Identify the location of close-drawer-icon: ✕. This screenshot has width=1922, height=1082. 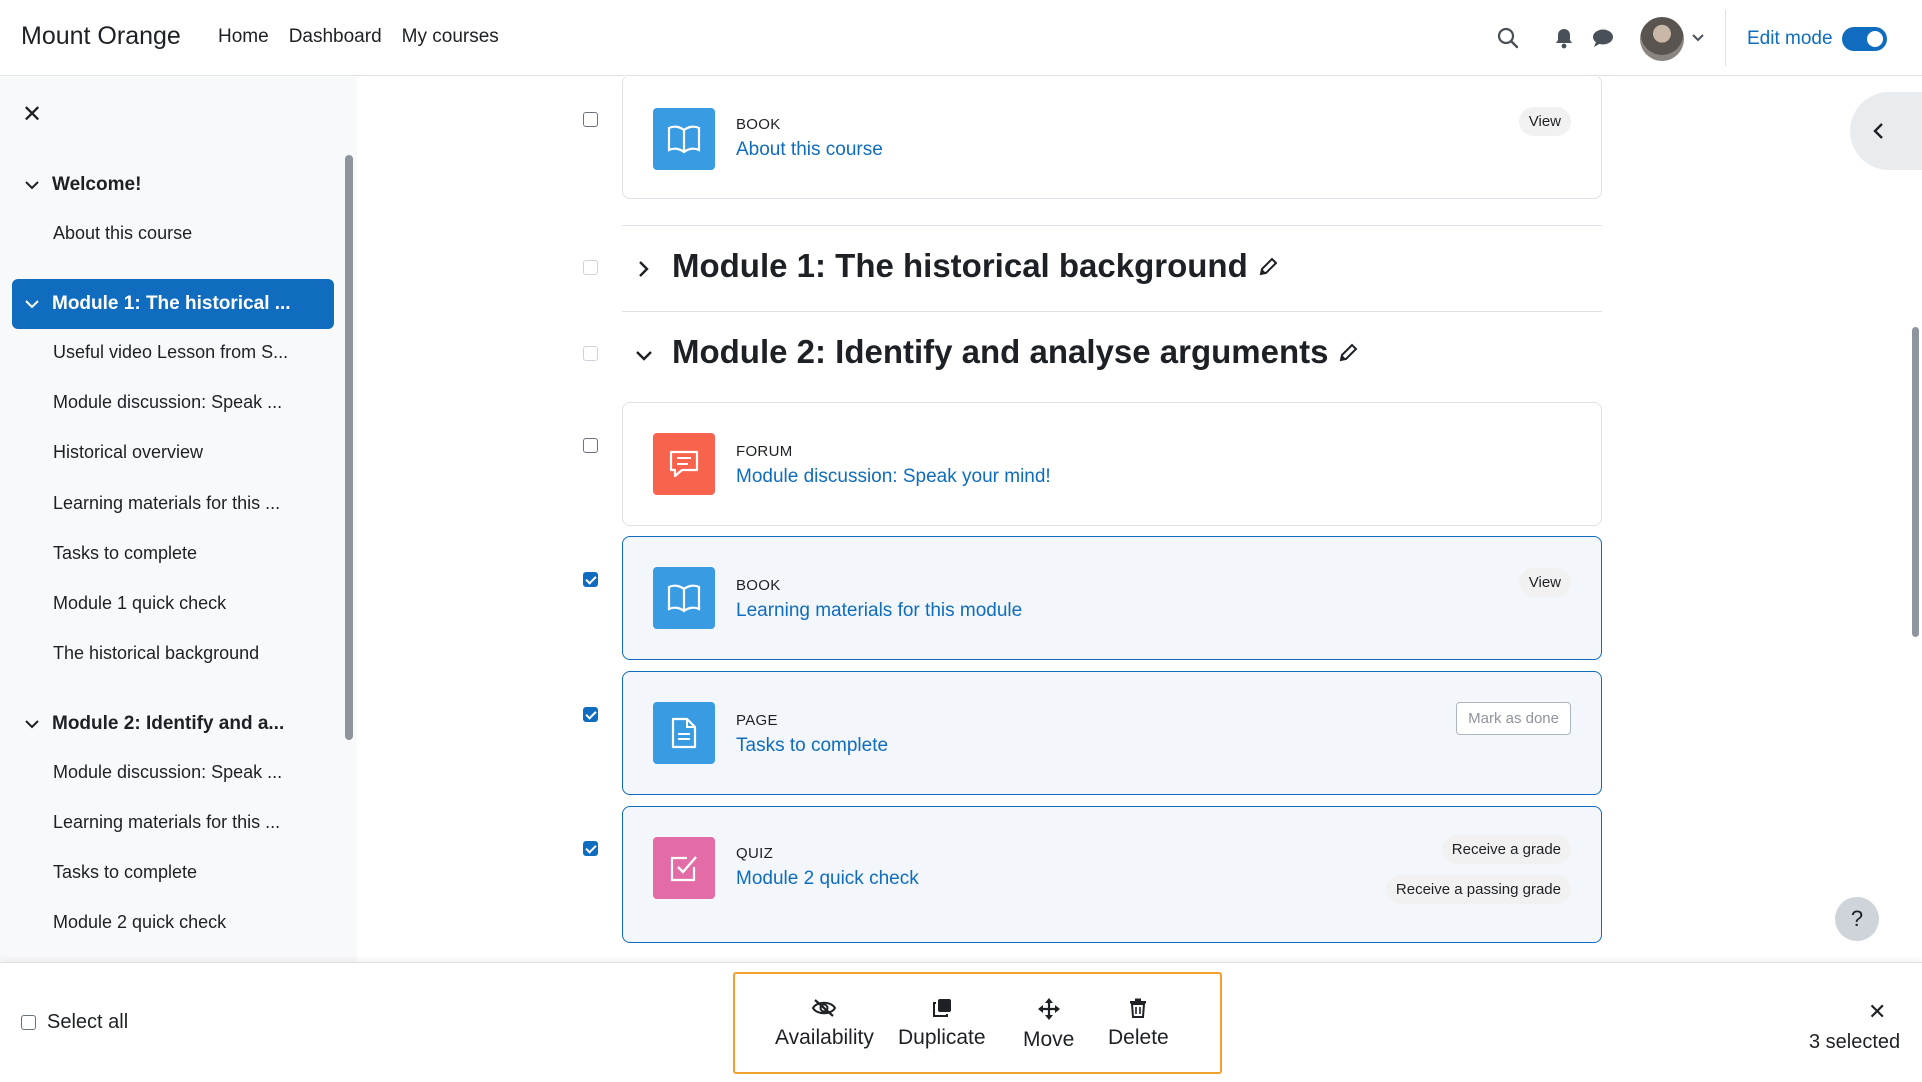
(32, 114).